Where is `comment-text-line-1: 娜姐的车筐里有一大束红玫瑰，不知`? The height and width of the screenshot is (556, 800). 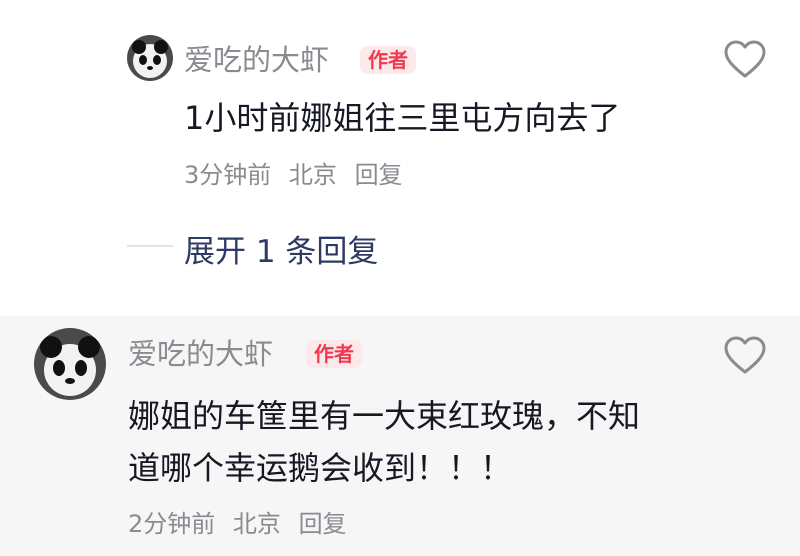
comment-text-line-1: 娜姐的车筐里有一大束红玫瑰，不知 is located at coordinates (384, 416).